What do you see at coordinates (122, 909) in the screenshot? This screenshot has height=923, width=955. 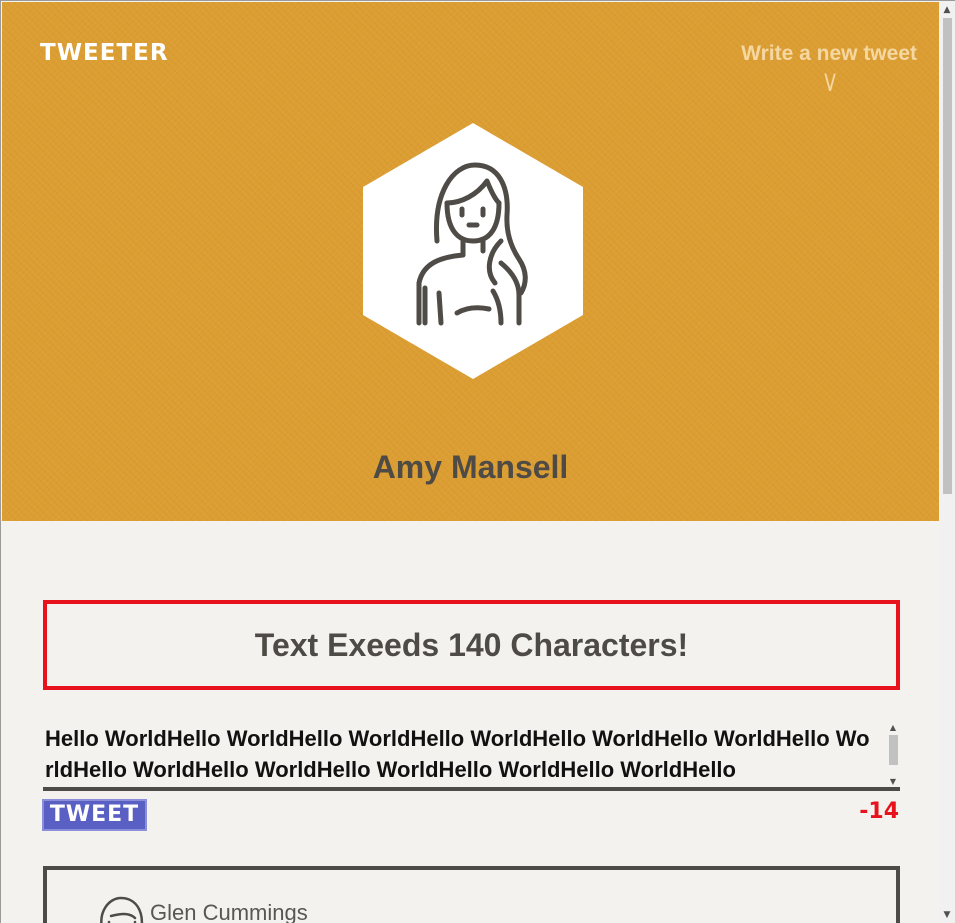 I see `author-avatar-icon` at bounding box center [122, 909].